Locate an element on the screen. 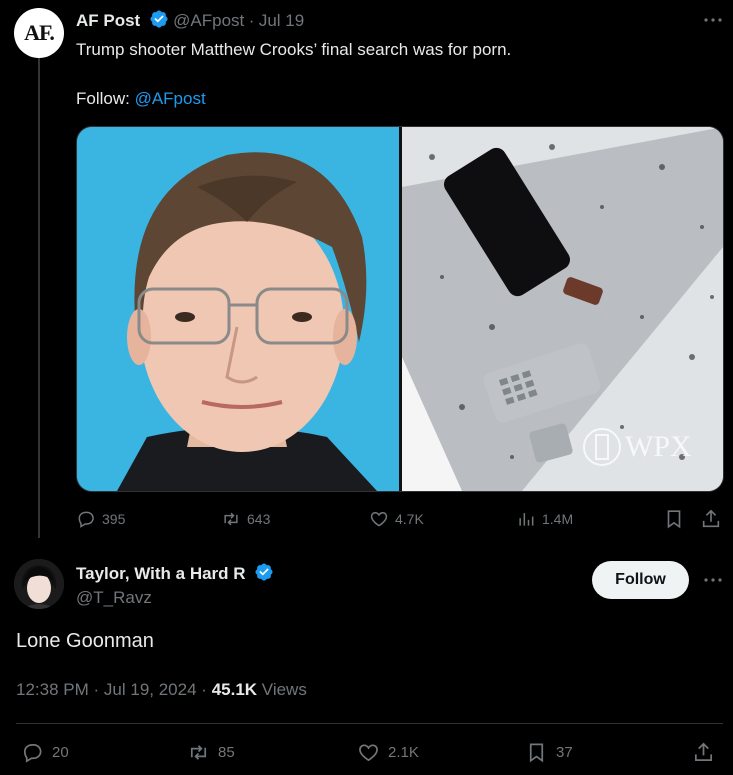 This screenshot has height=775, width=733. tweet-meta: 12:38 PM · Jul 19, 2024 · 45.1K Views is located at coordinates (161, 690).